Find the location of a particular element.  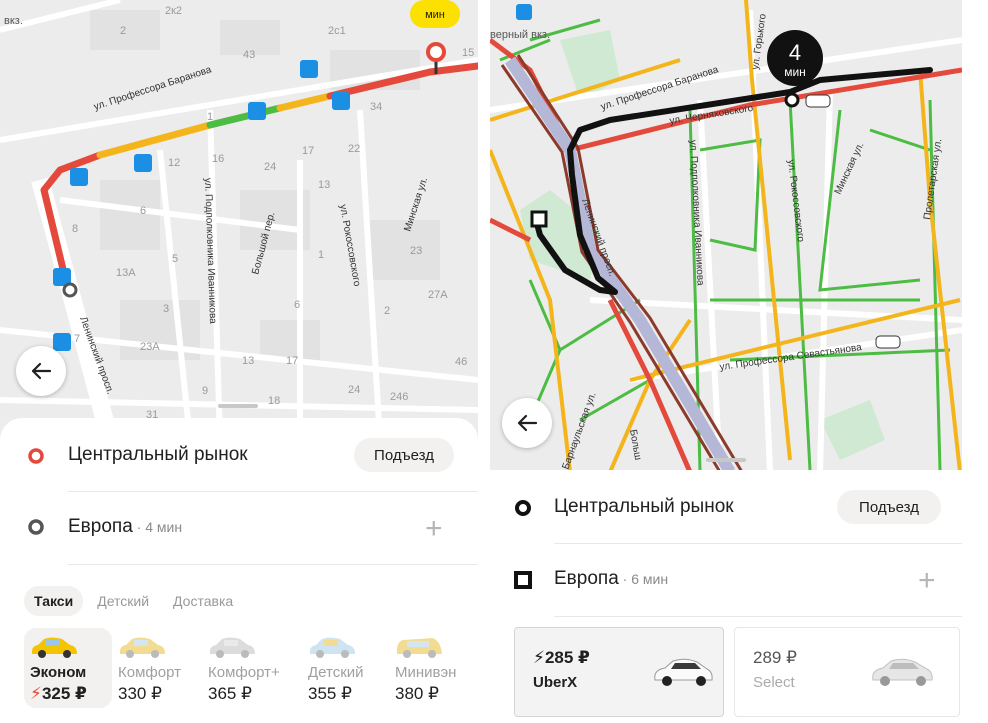

tariff-price: 380 ₽ is located at coordinates (417, 693).